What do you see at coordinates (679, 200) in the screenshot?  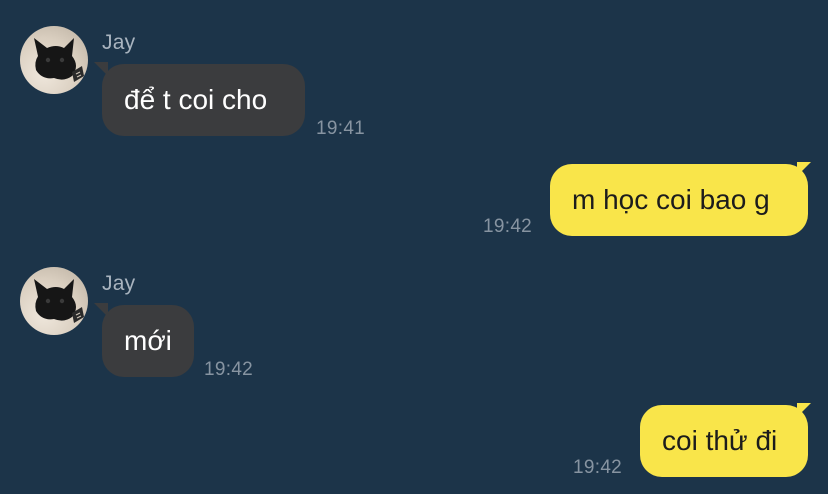 I see `message-bubble: m học coi bao g` at bounding box center [679, 200].